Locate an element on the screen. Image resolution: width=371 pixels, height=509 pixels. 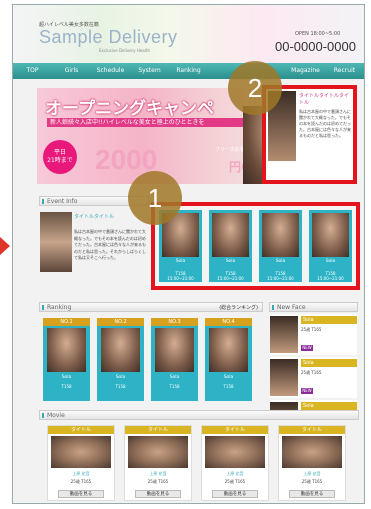
banner-title: オープニングキャンペ is located at coordinates (129, 109).